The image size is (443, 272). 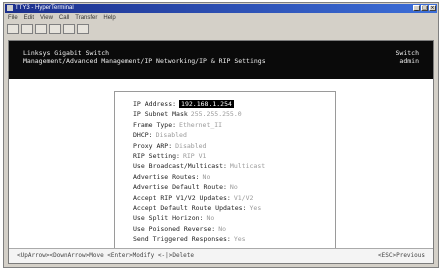 I want to click on setting-row: Accept RIP V1/V2 Updates: V1/V2, so click(x=193, y=198).